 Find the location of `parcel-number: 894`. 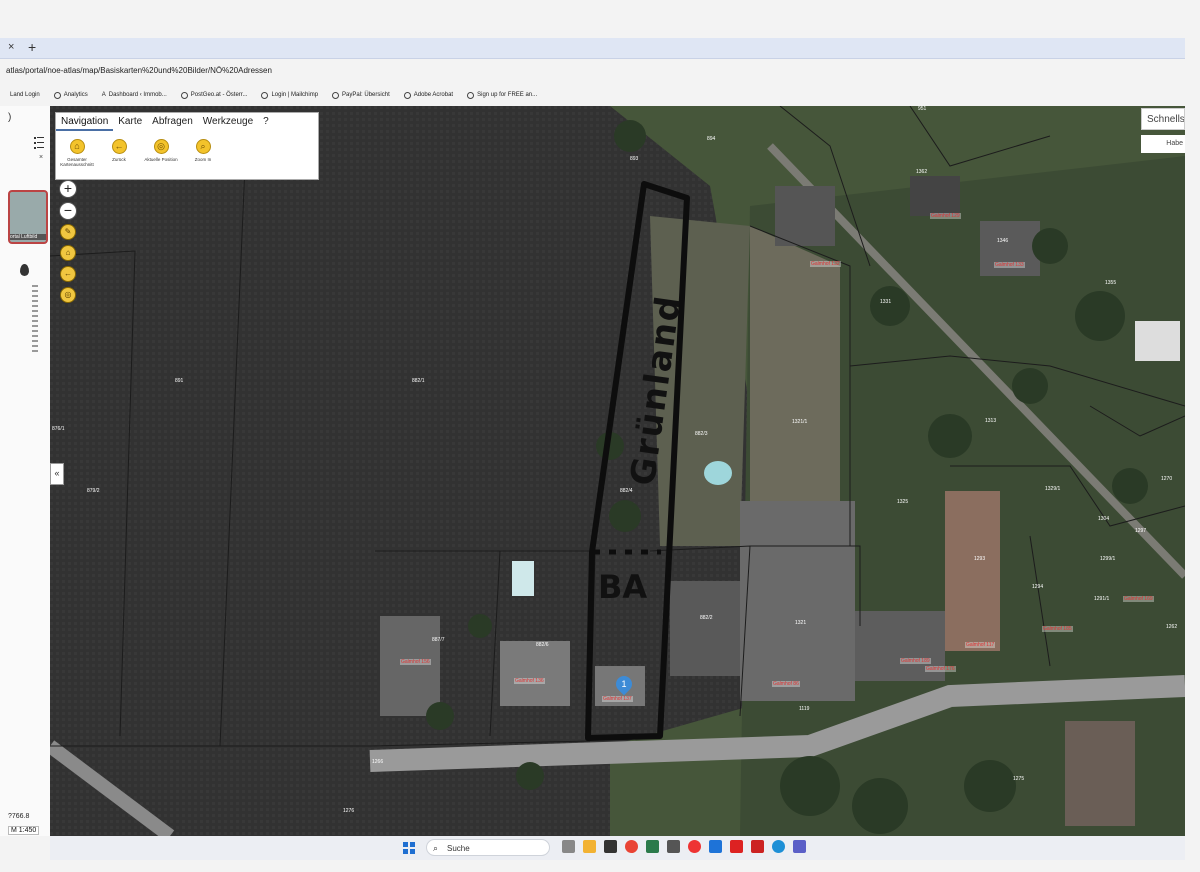

parcel-number: 894 is located at coordinates (711, 139).